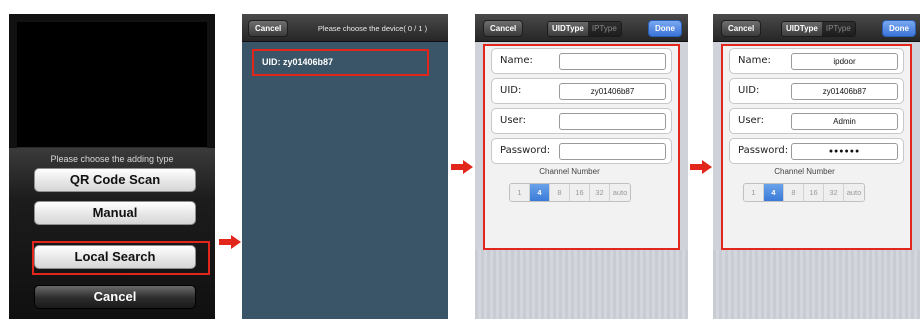  I want to click on nav-title: Please choose the device( 0 / 1 ), so click(372, 28).